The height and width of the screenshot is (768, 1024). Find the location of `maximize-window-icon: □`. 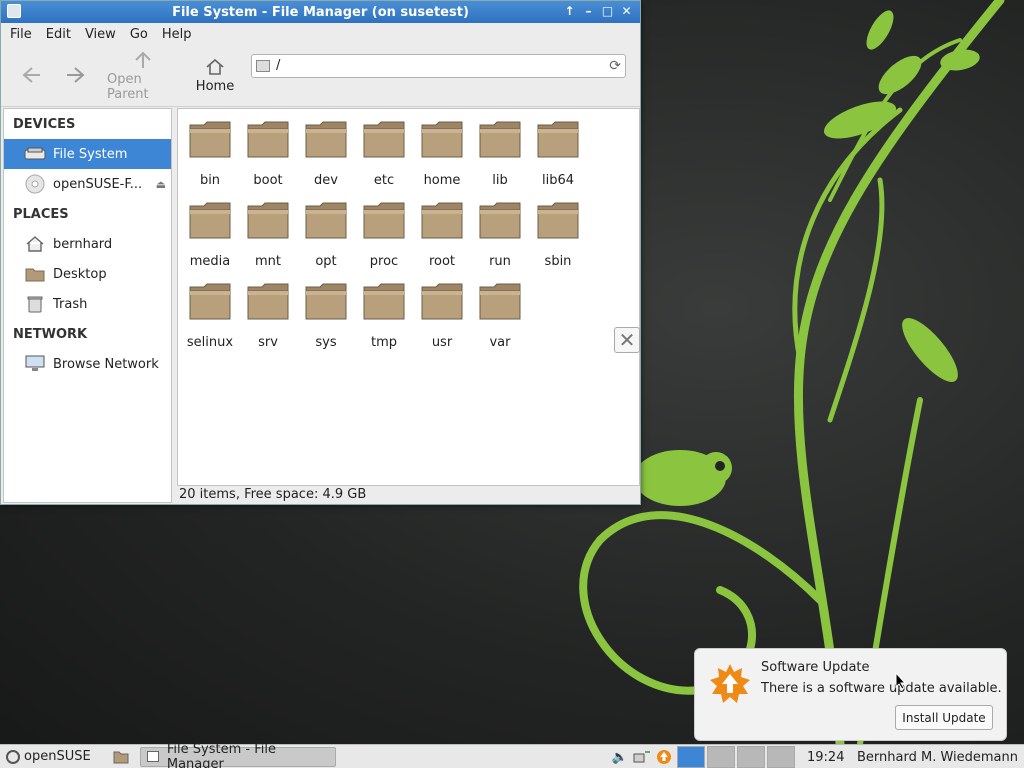

maximize-window-icon: □ is located at coordinates (607, 11).